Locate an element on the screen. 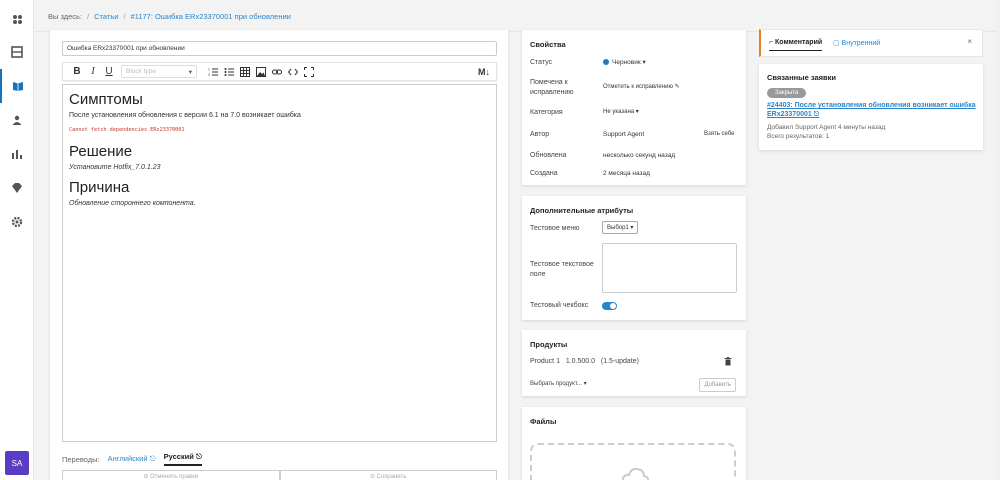 The height and width of the screenshot is (480, 1000). product-row: Product 1 1.0.500.0 (1.5-update) is located at coordinates (584, 361).